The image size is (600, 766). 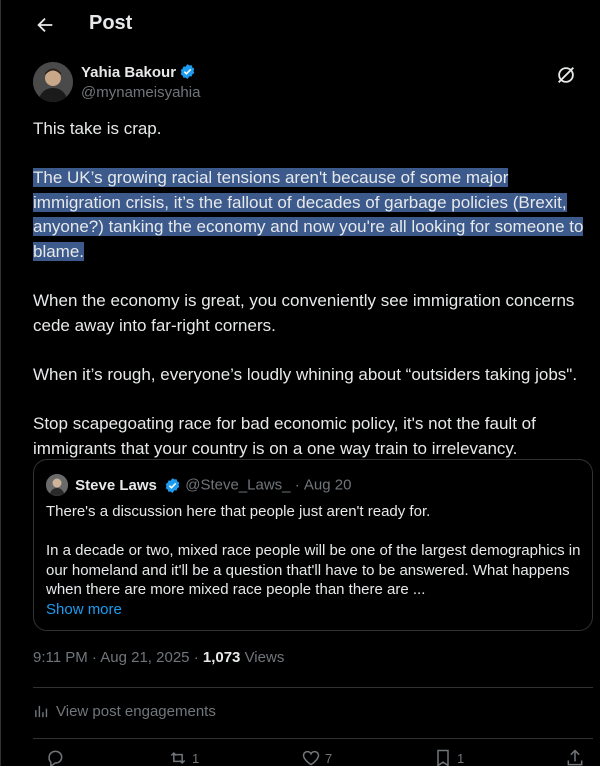 What do you see at coordinates (111, 23) in the screenshot?
I see `page-title: Post` at bounding box center [111, 23].